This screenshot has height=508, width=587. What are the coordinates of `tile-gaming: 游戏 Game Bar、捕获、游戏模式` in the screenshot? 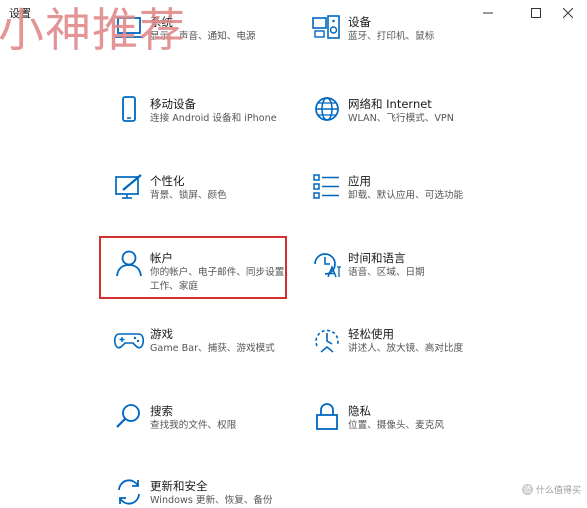 It's located at (213, 355).